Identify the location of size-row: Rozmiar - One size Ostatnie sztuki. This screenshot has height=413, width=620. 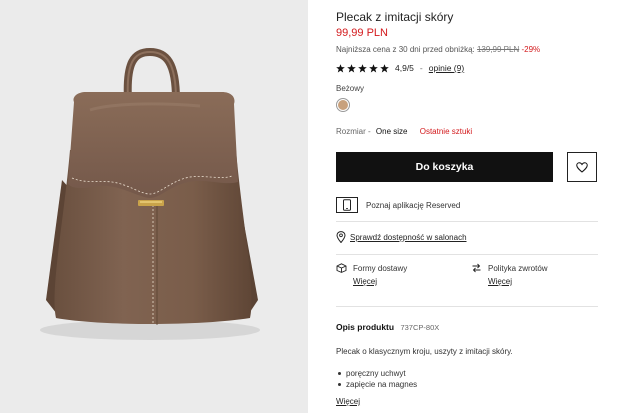
(404, 131).